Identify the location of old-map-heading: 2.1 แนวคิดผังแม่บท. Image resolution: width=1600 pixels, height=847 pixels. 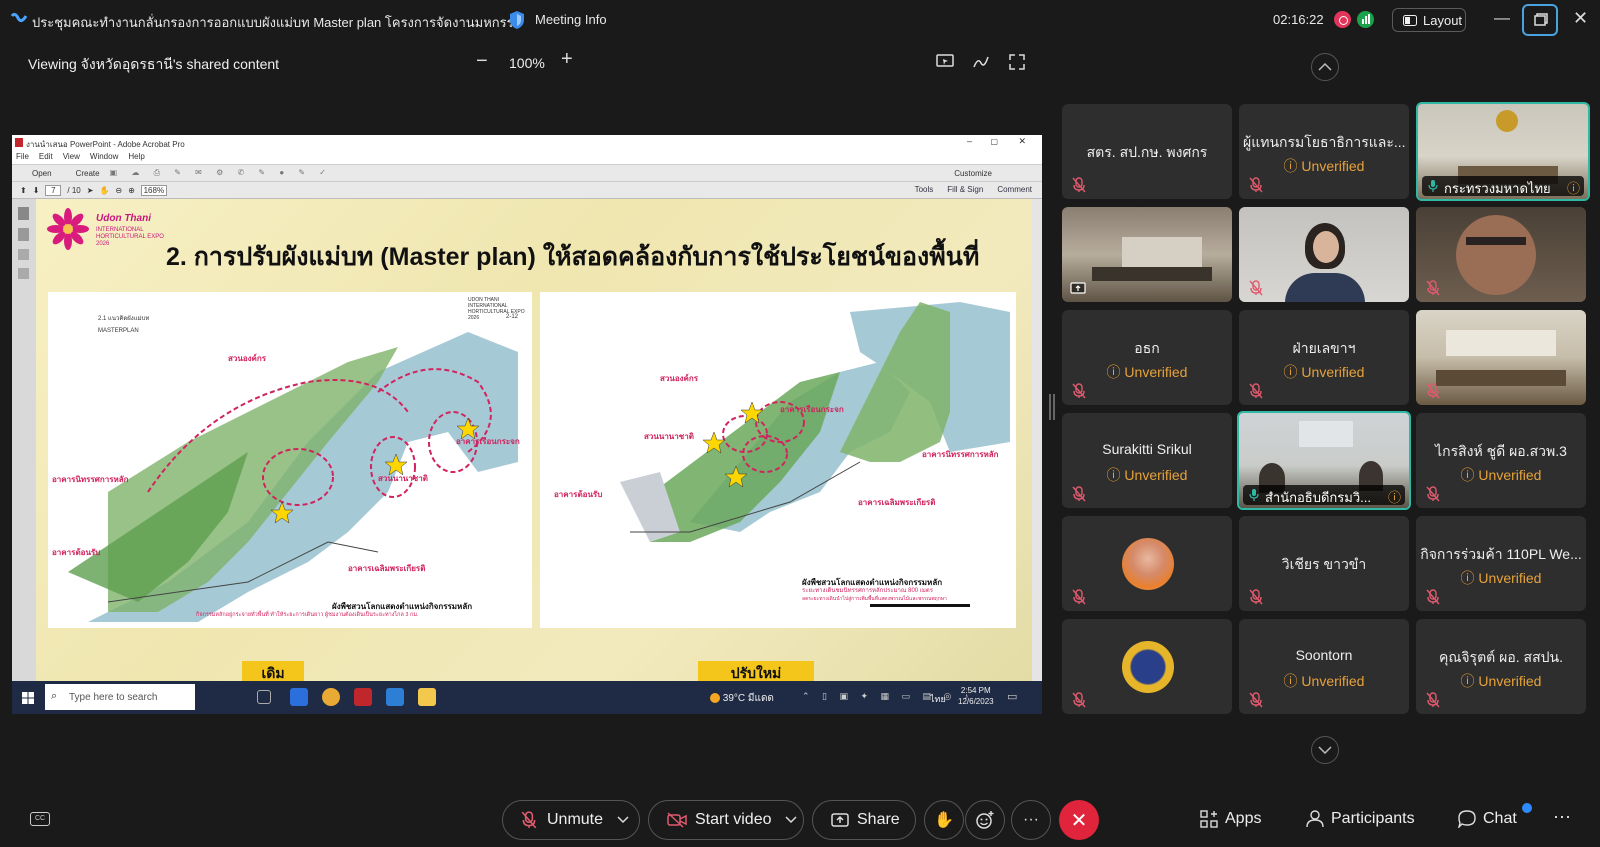
(124, 319).